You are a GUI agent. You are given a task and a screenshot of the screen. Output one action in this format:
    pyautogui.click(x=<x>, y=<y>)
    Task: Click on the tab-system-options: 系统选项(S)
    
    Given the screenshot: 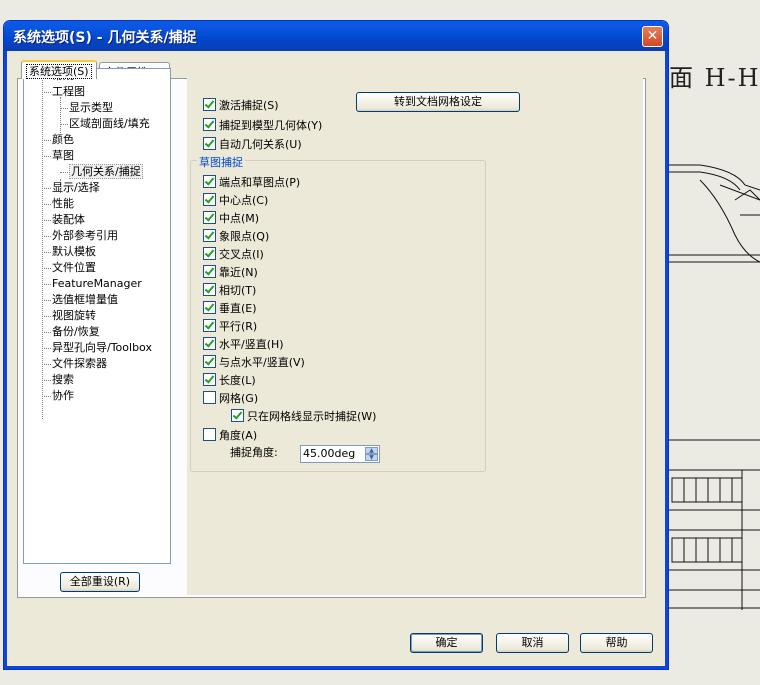 What is the action you would take?
    pyautogui.click(x=59, y=69)
    